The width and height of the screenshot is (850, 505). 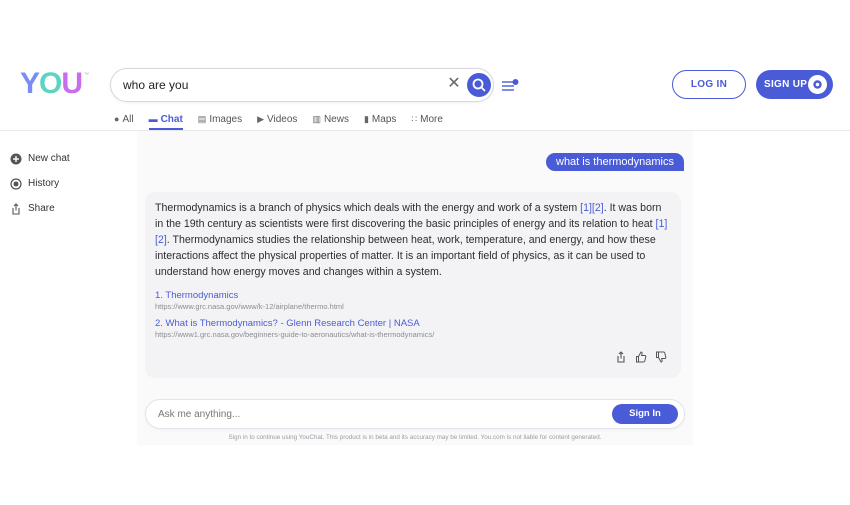 I want to click on grid-dots-icon: ∷, so click(x=414, y=118).